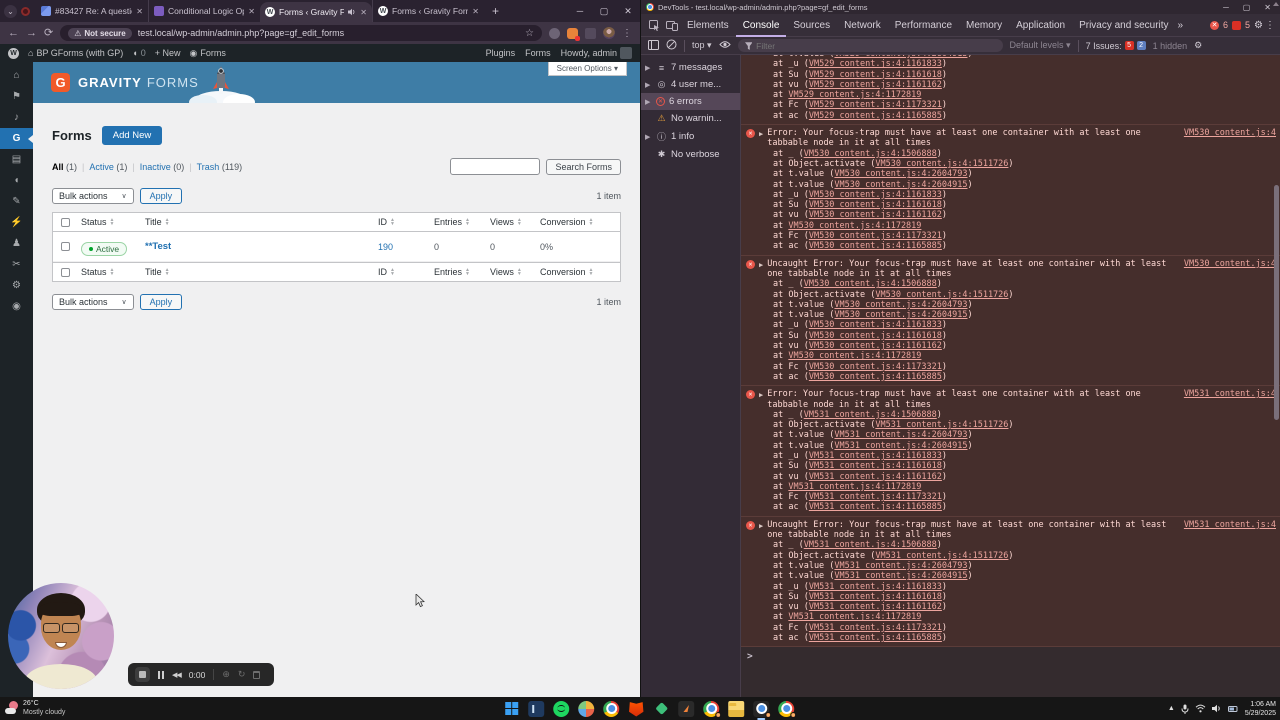 The height and width of the screenshot is (720, 1280). I want to click on devtools-tab-sources: Sources, so click(811, 25).